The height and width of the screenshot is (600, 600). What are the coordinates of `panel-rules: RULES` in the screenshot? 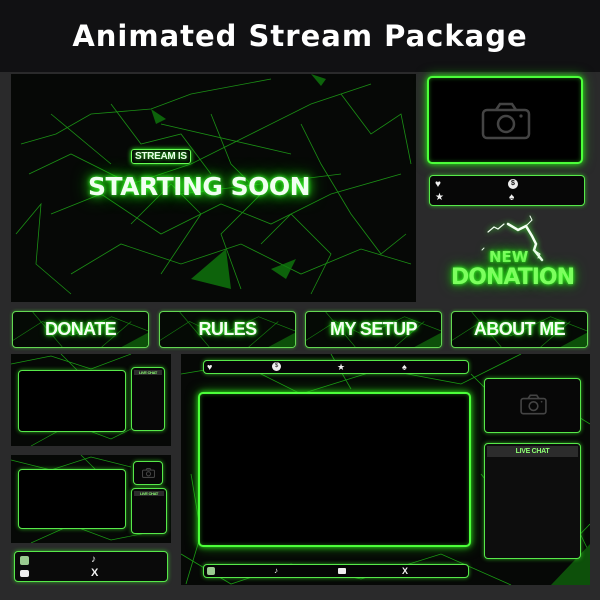 It's located at (227, 329).